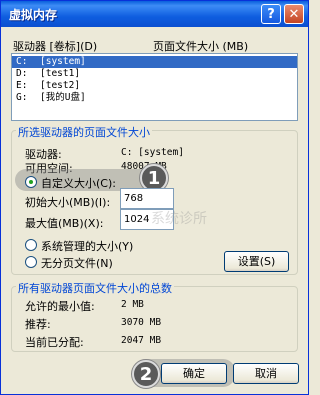  Describe the element at coordinates (31, 262) in the screenshot. I see `no-paging-file-radio` at that location.